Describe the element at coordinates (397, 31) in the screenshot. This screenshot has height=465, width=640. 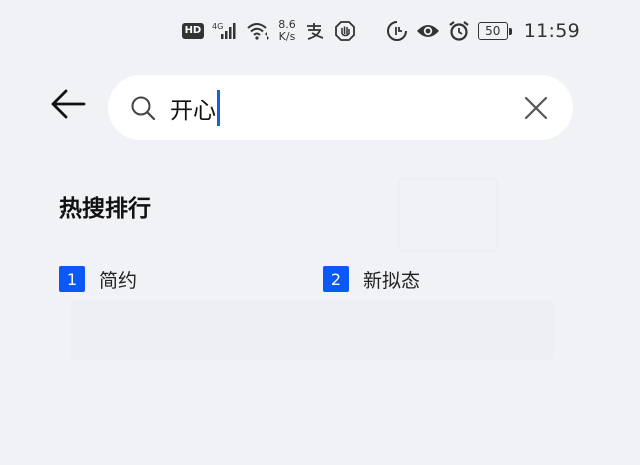
I see `data-saver-icon` at that location.